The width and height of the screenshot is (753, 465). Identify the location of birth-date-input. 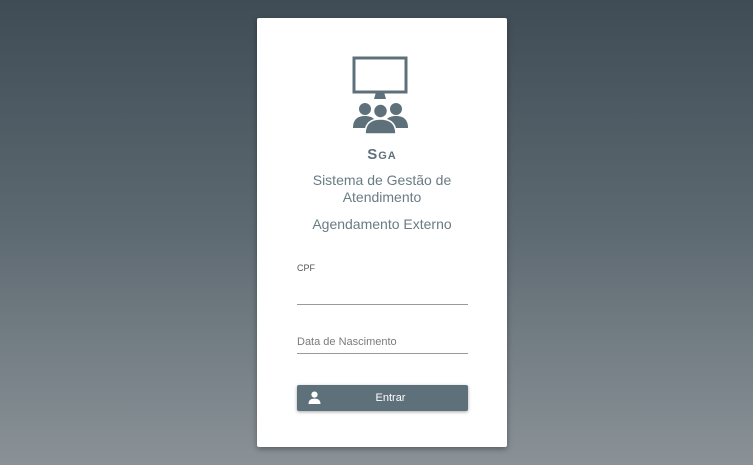
(382, 343).